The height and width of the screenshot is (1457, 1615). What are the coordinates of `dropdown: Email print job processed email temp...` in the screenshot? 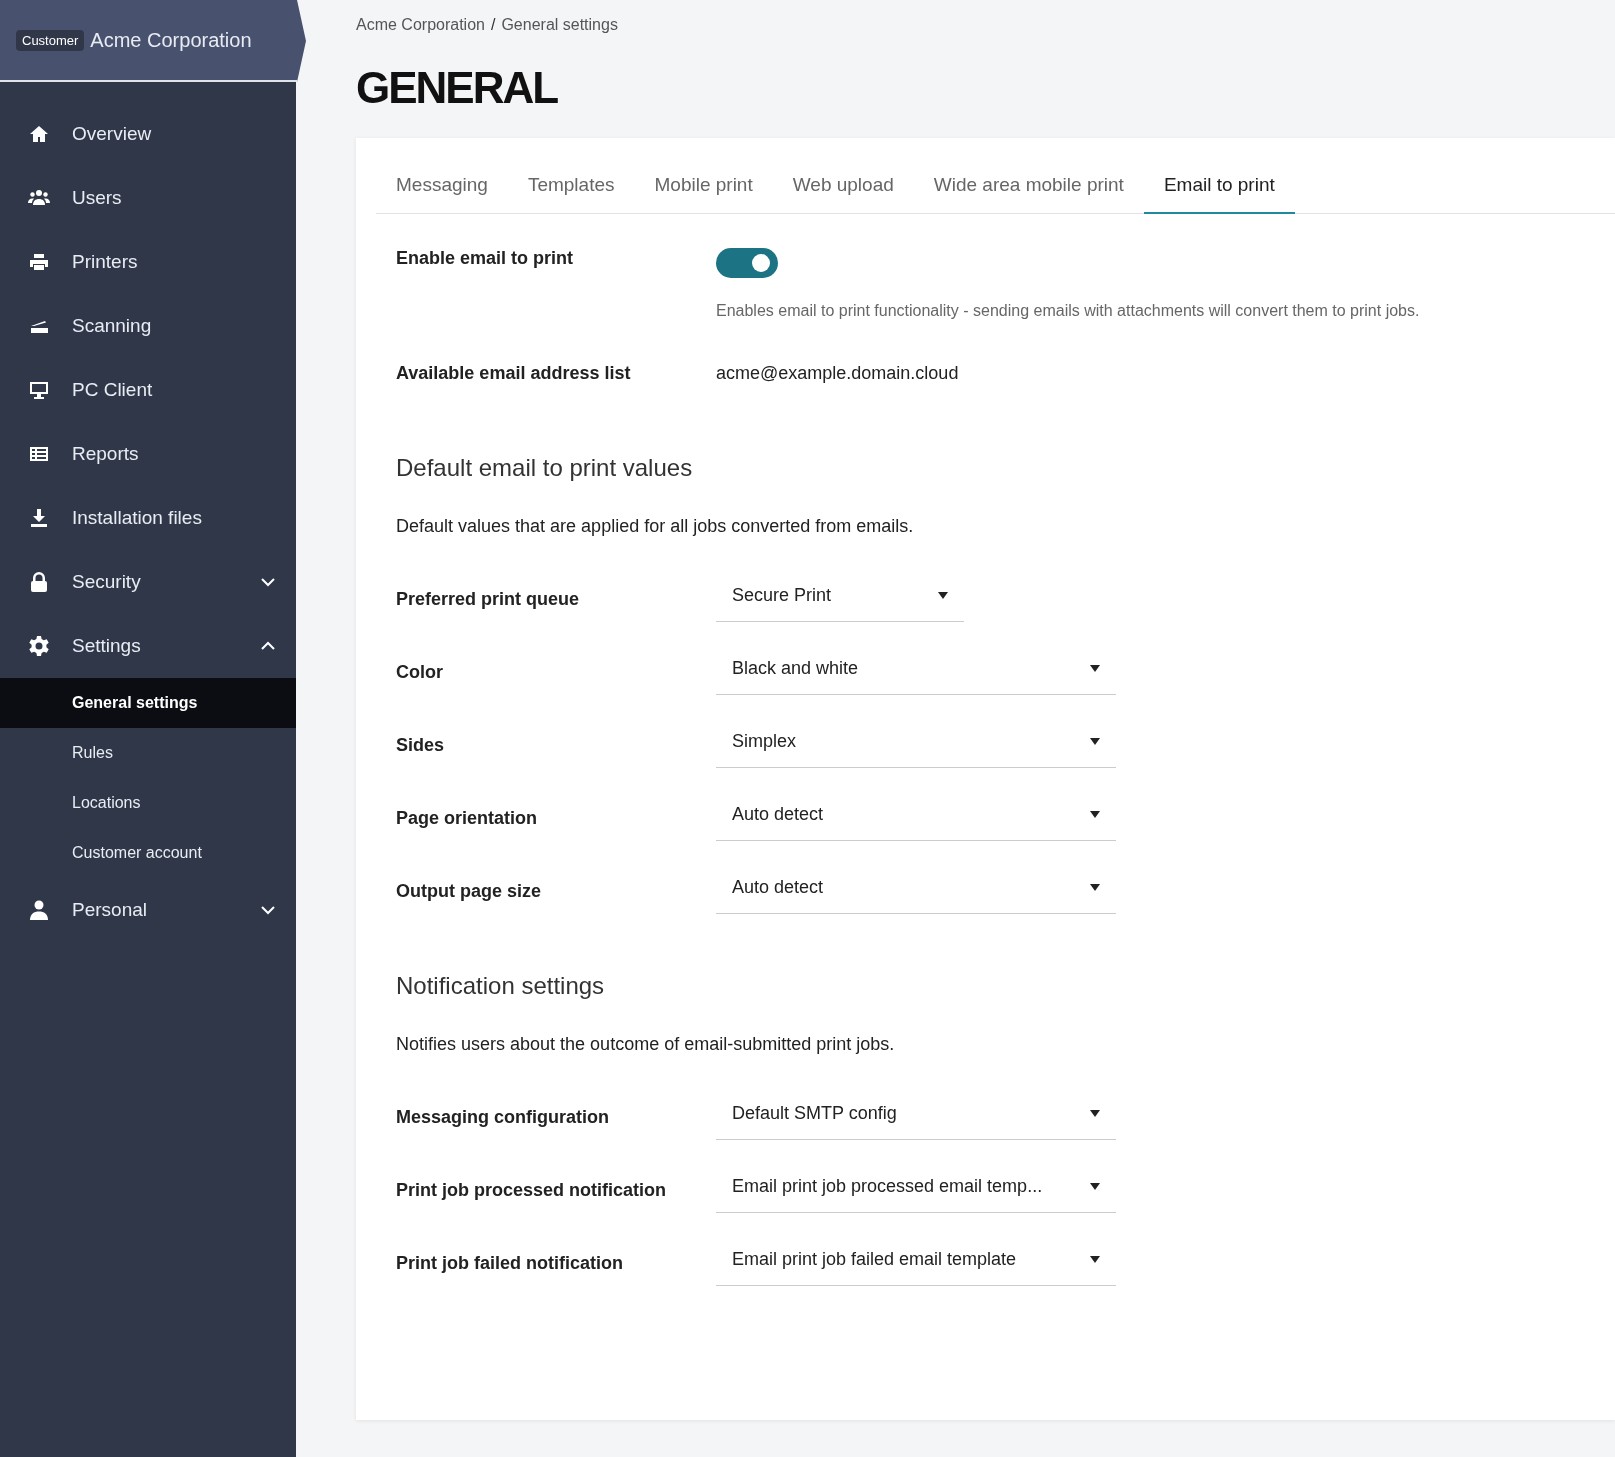 It's located at (916, 1186).